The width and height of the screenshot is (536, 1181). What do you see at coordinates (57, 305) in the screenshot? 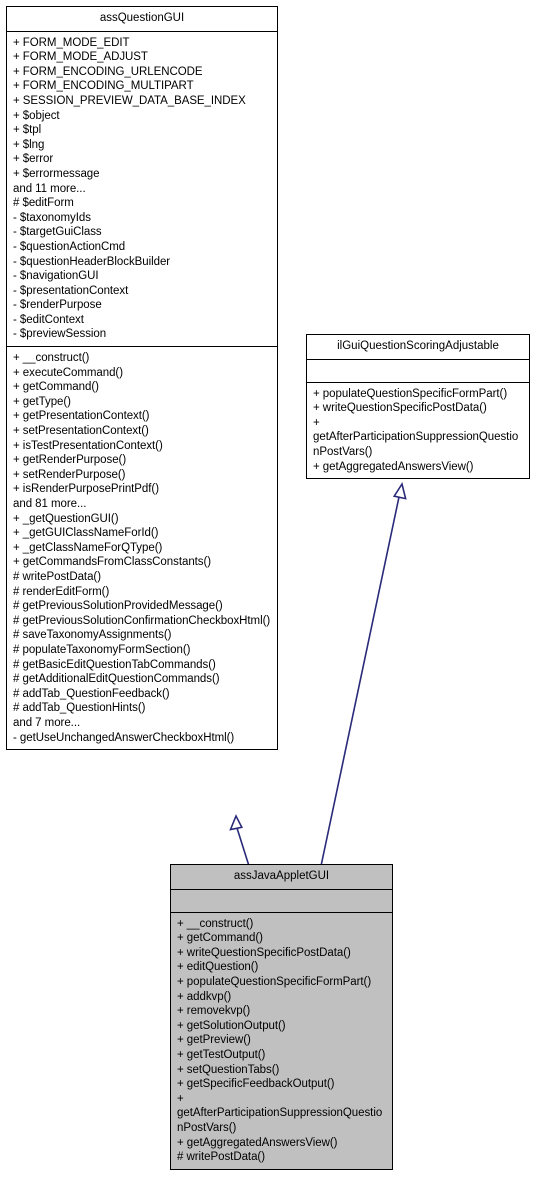
I see `class-member: - $renderPurpose` at bounding box center [57, 305].